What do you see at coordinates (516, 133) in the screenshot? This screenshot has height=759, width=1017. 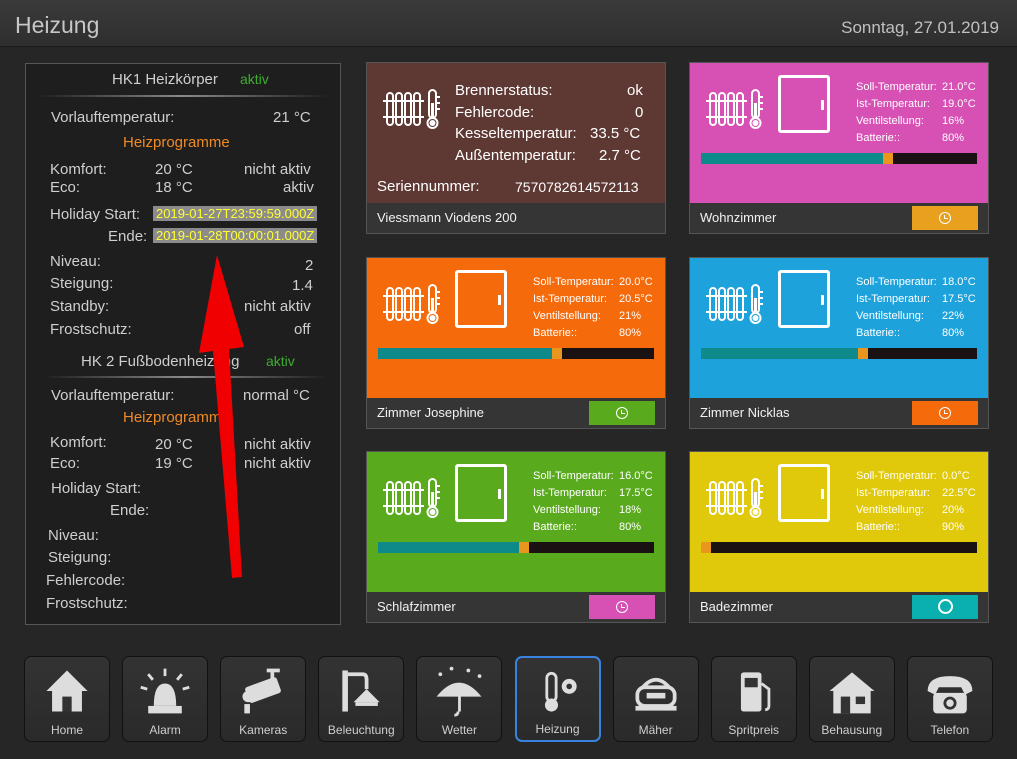 I see `kessel-label: Kesseltemperatur:` at bounding box center [516, 133].